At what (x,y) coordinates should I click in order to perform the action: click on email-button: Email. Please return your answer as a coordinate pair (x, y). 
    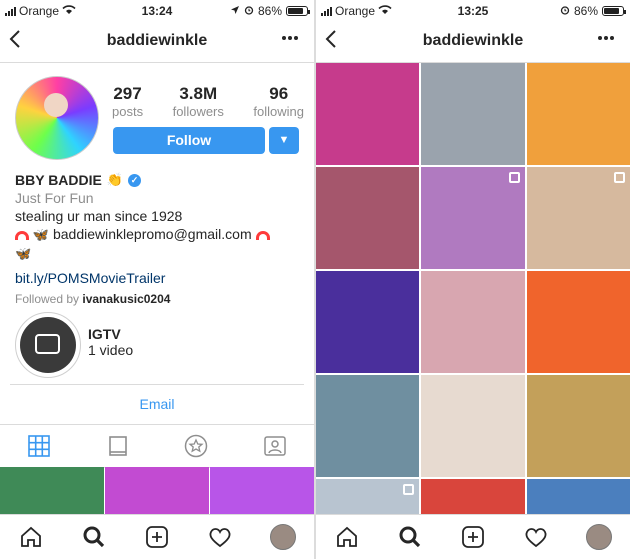
    Looking at the image, I should click on (157, 404).